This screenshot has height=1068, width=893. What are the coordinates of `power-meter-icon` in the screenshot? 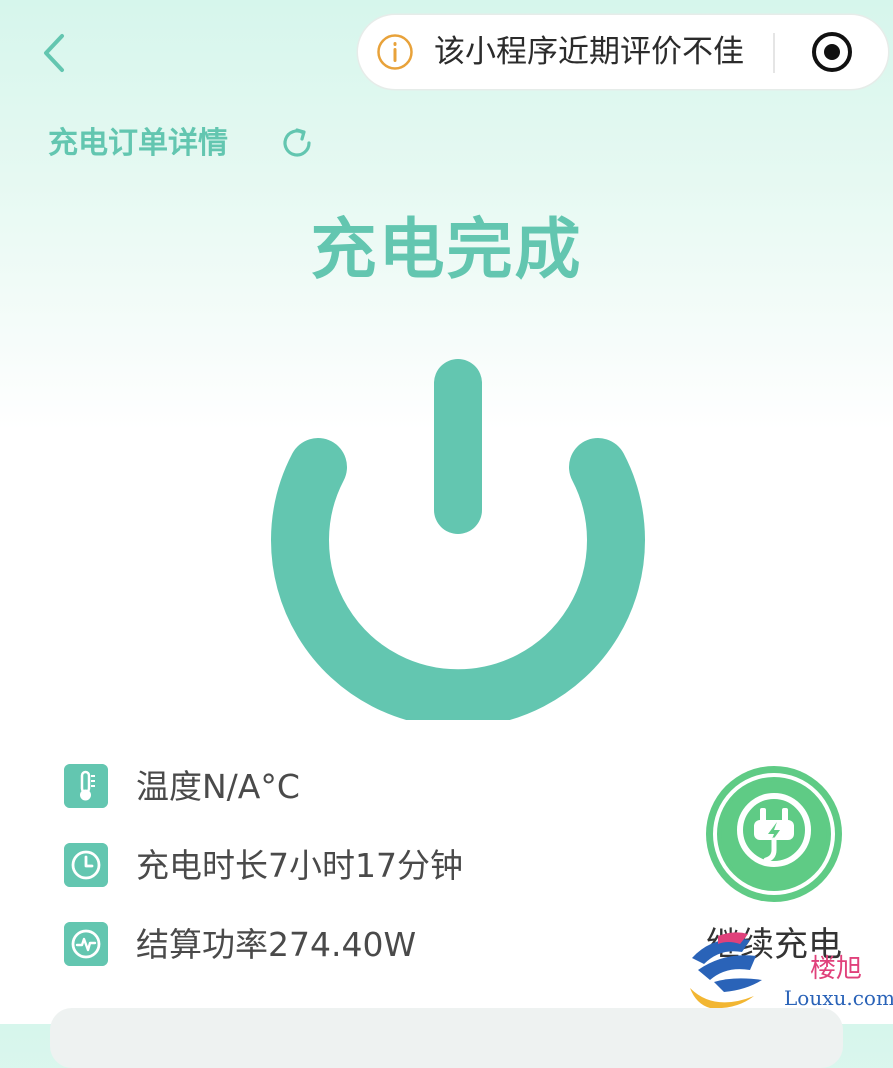 It's located at (86, 944).